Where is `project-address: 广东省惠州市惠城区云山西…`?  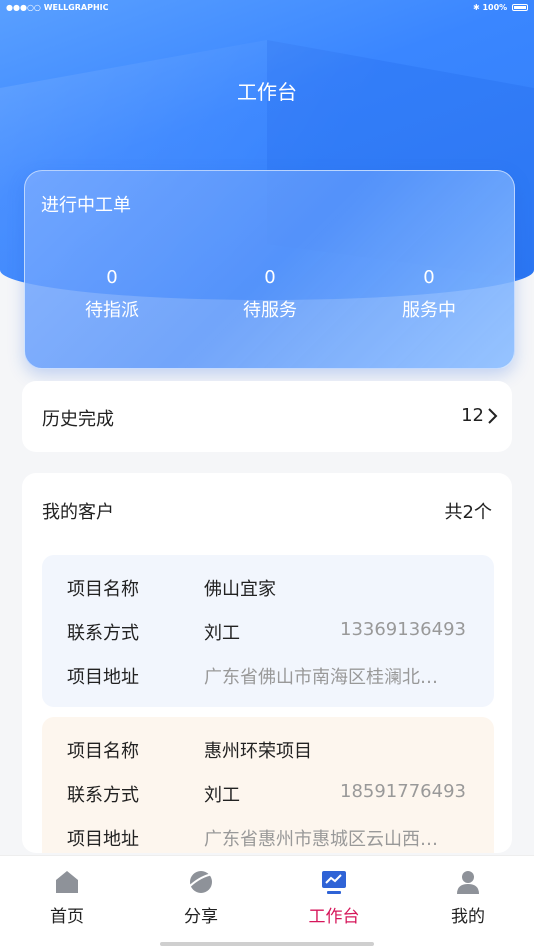
project-address: 广东省惠州市惠城区云山西… is located at coordinates (321, 839).